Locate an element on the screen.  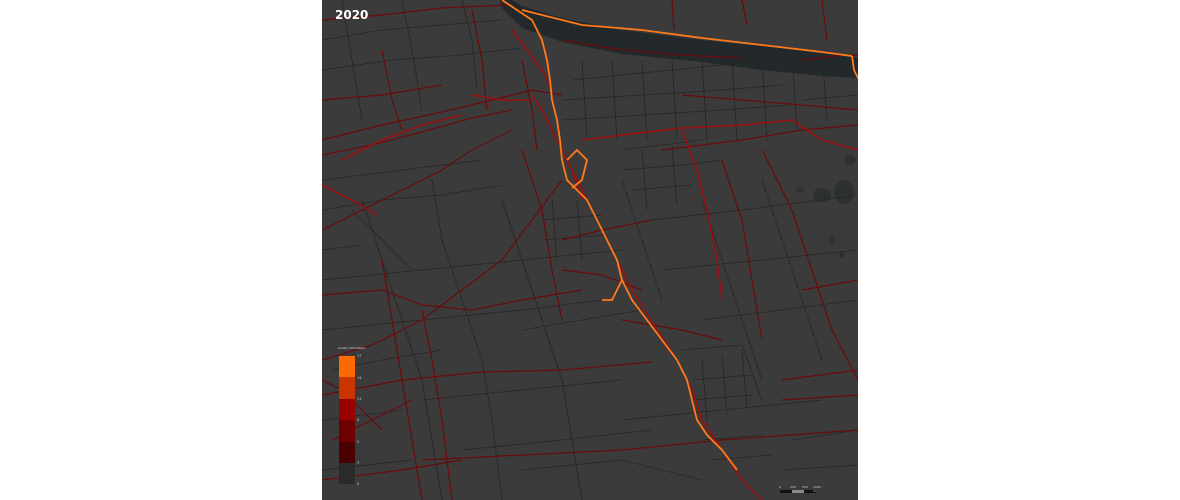
legend: Anzahl Aktivitäten 17 14 11 8 5 3 0 is located at coordinates (368, 418).